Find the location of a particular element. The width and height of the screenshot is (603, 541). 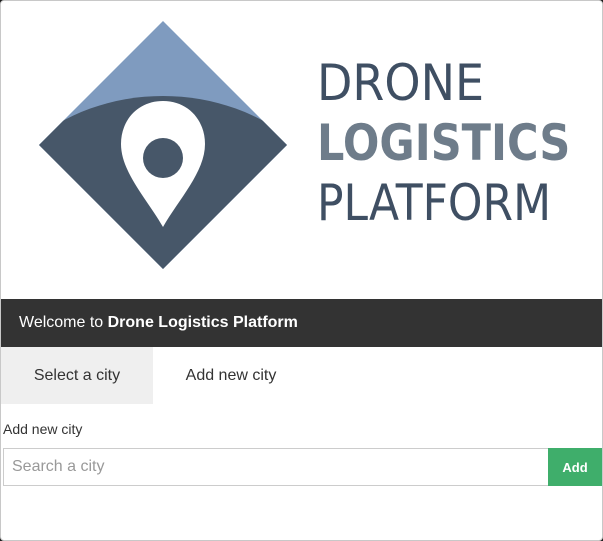

welcome-app-name: Drone Logistics Platform is located at coordinates (202, 322).